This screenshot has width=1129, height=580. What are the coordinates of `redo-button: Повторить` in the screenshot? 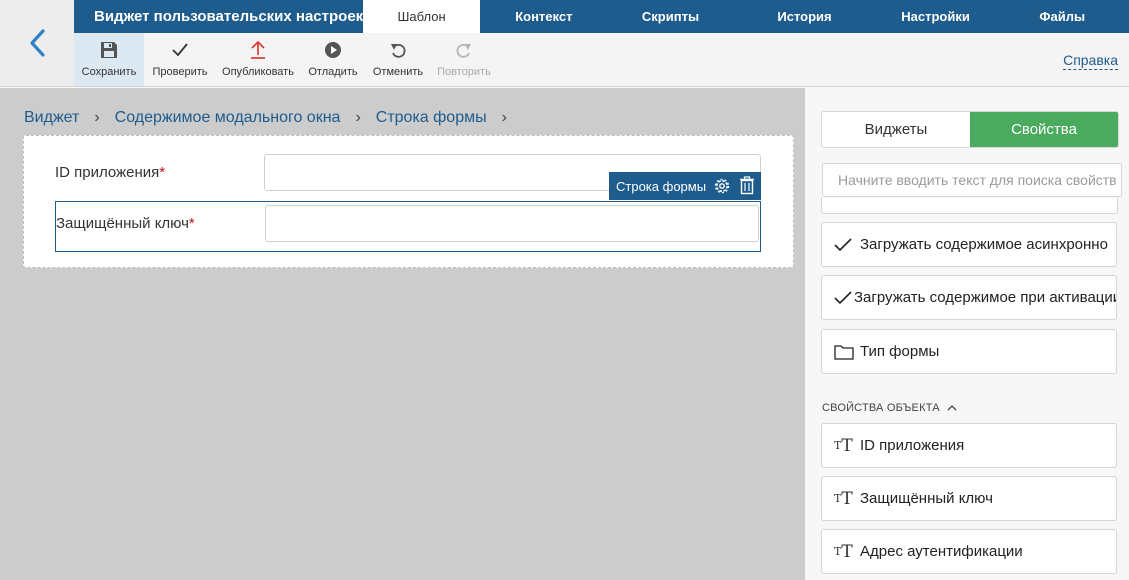 It's located at (464, 59).